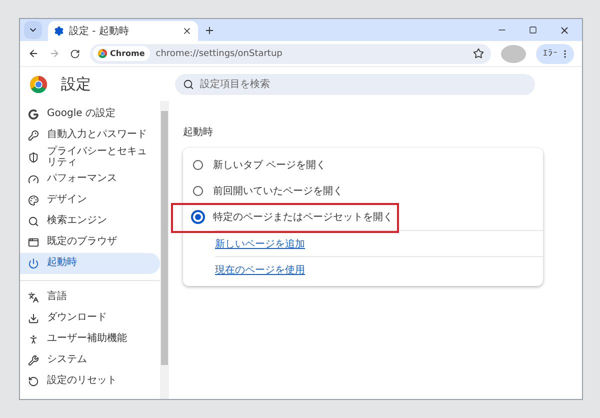 The height and width of the screenshot is (418, 600). I want to click on address-bar: Chrome chrome://settings/onStartup, so click(290, 54).